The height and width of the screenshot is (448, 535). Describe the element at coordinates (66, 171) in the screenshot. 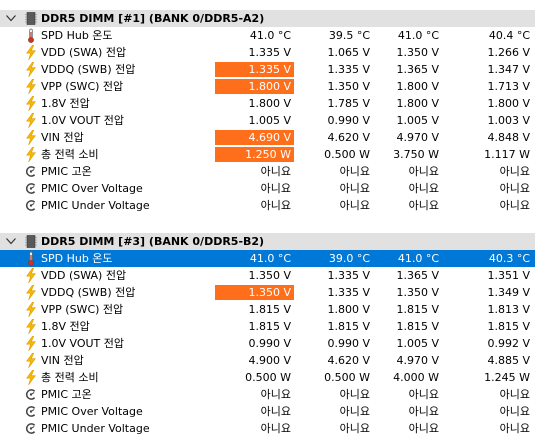

I see `sensor-label: PMIC 고온` at that location.